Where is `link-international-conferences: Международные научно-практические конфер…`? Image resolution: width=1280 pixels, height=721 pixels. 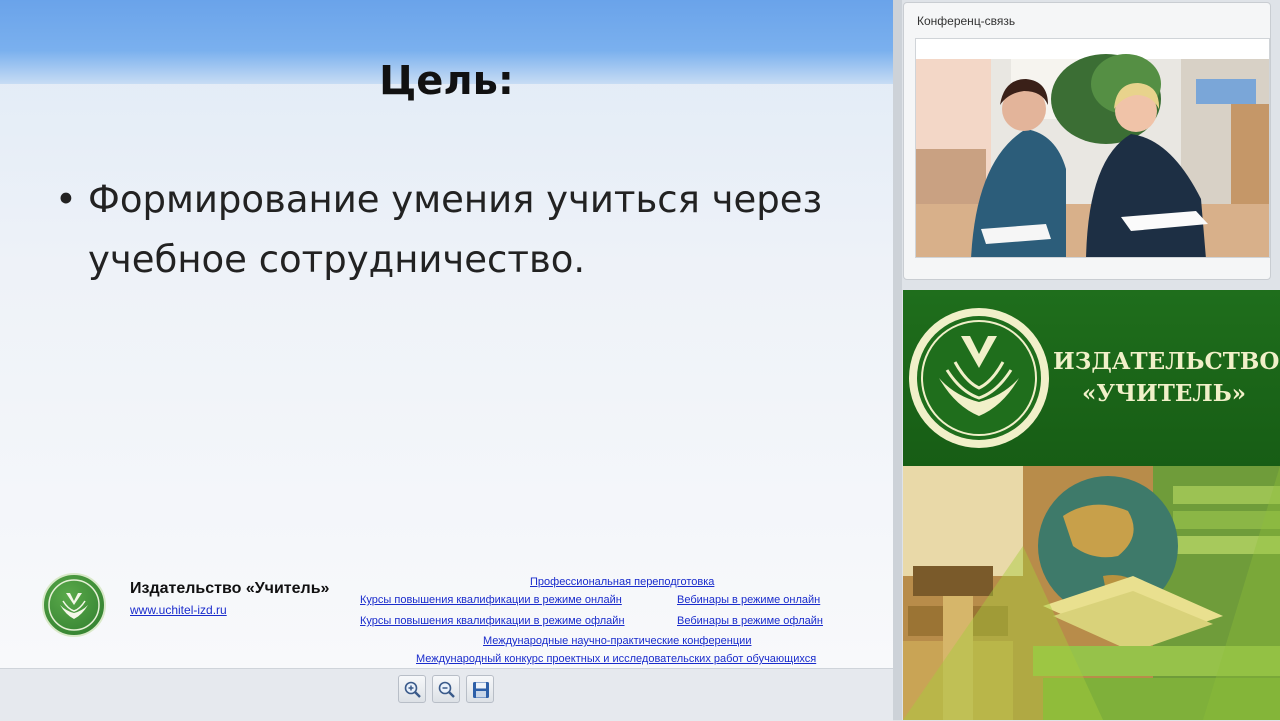
link-international-conferences: Международные научно-практические конфер… is located at coordinates (617, 641).